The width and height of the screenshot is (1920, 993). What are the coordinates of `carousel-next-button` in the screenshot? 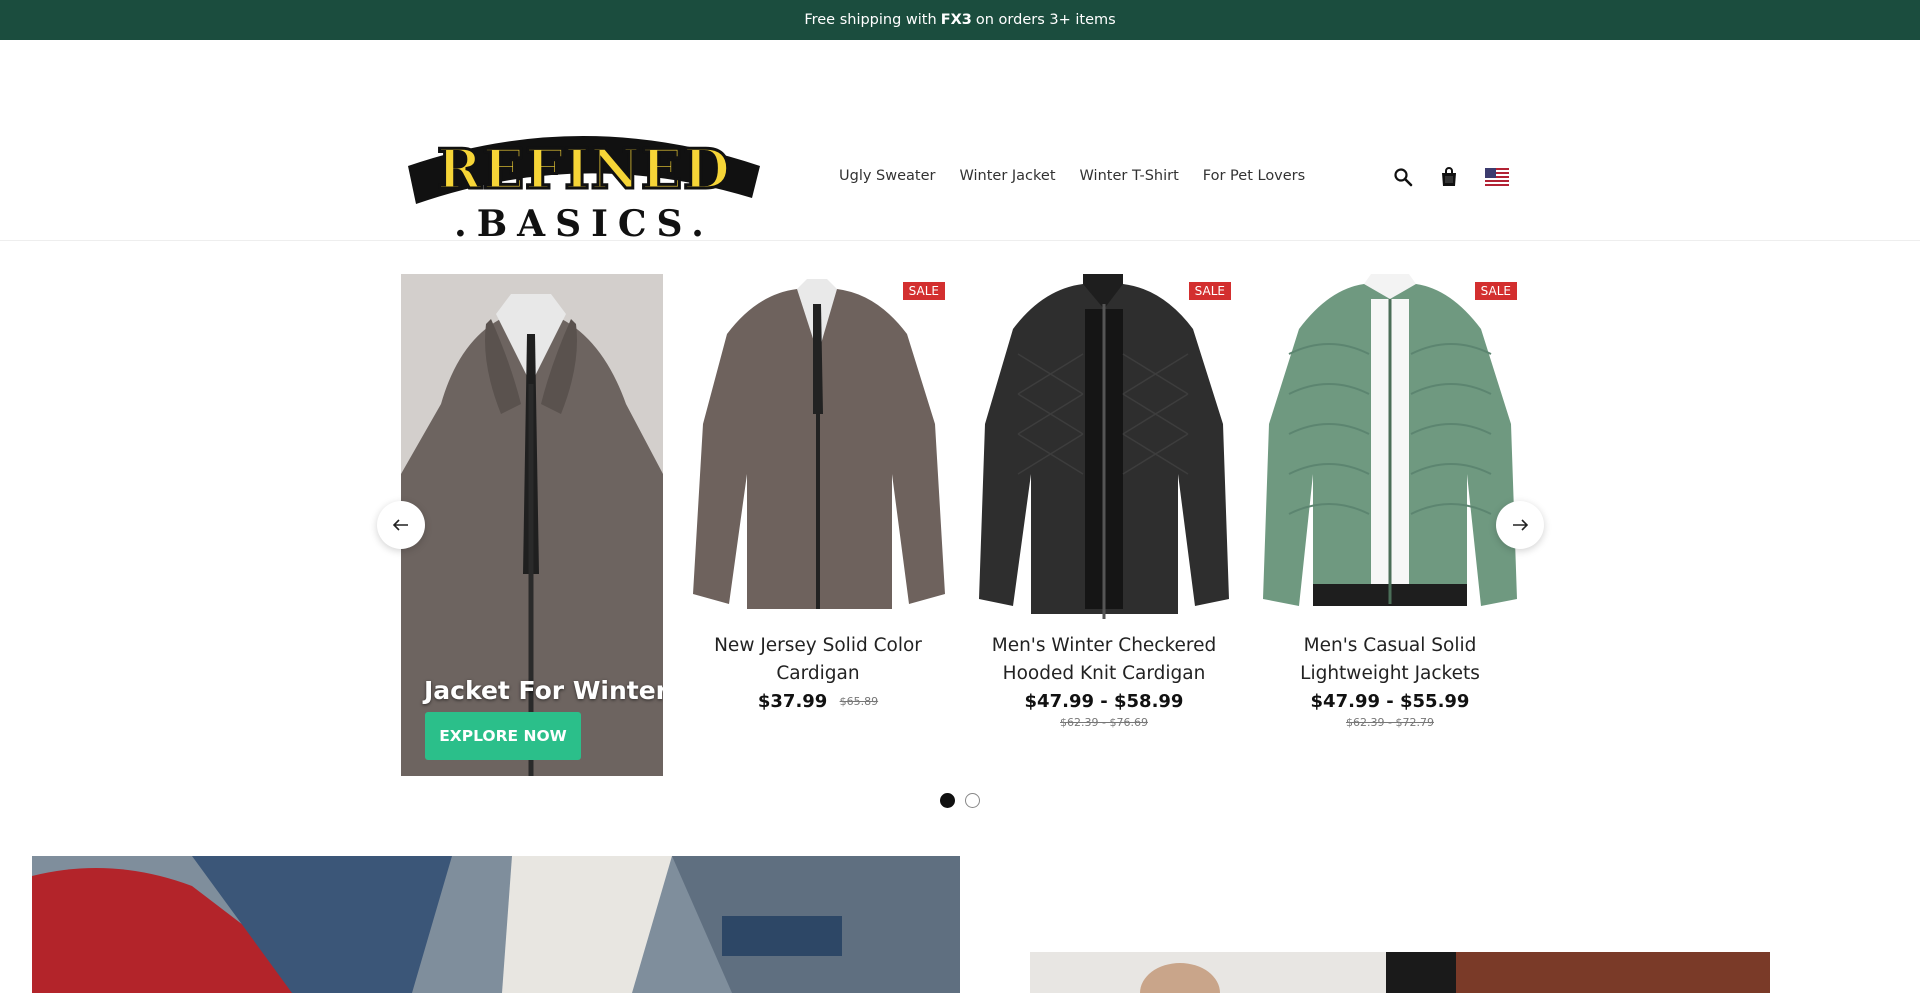 It's located at (1520, 525).